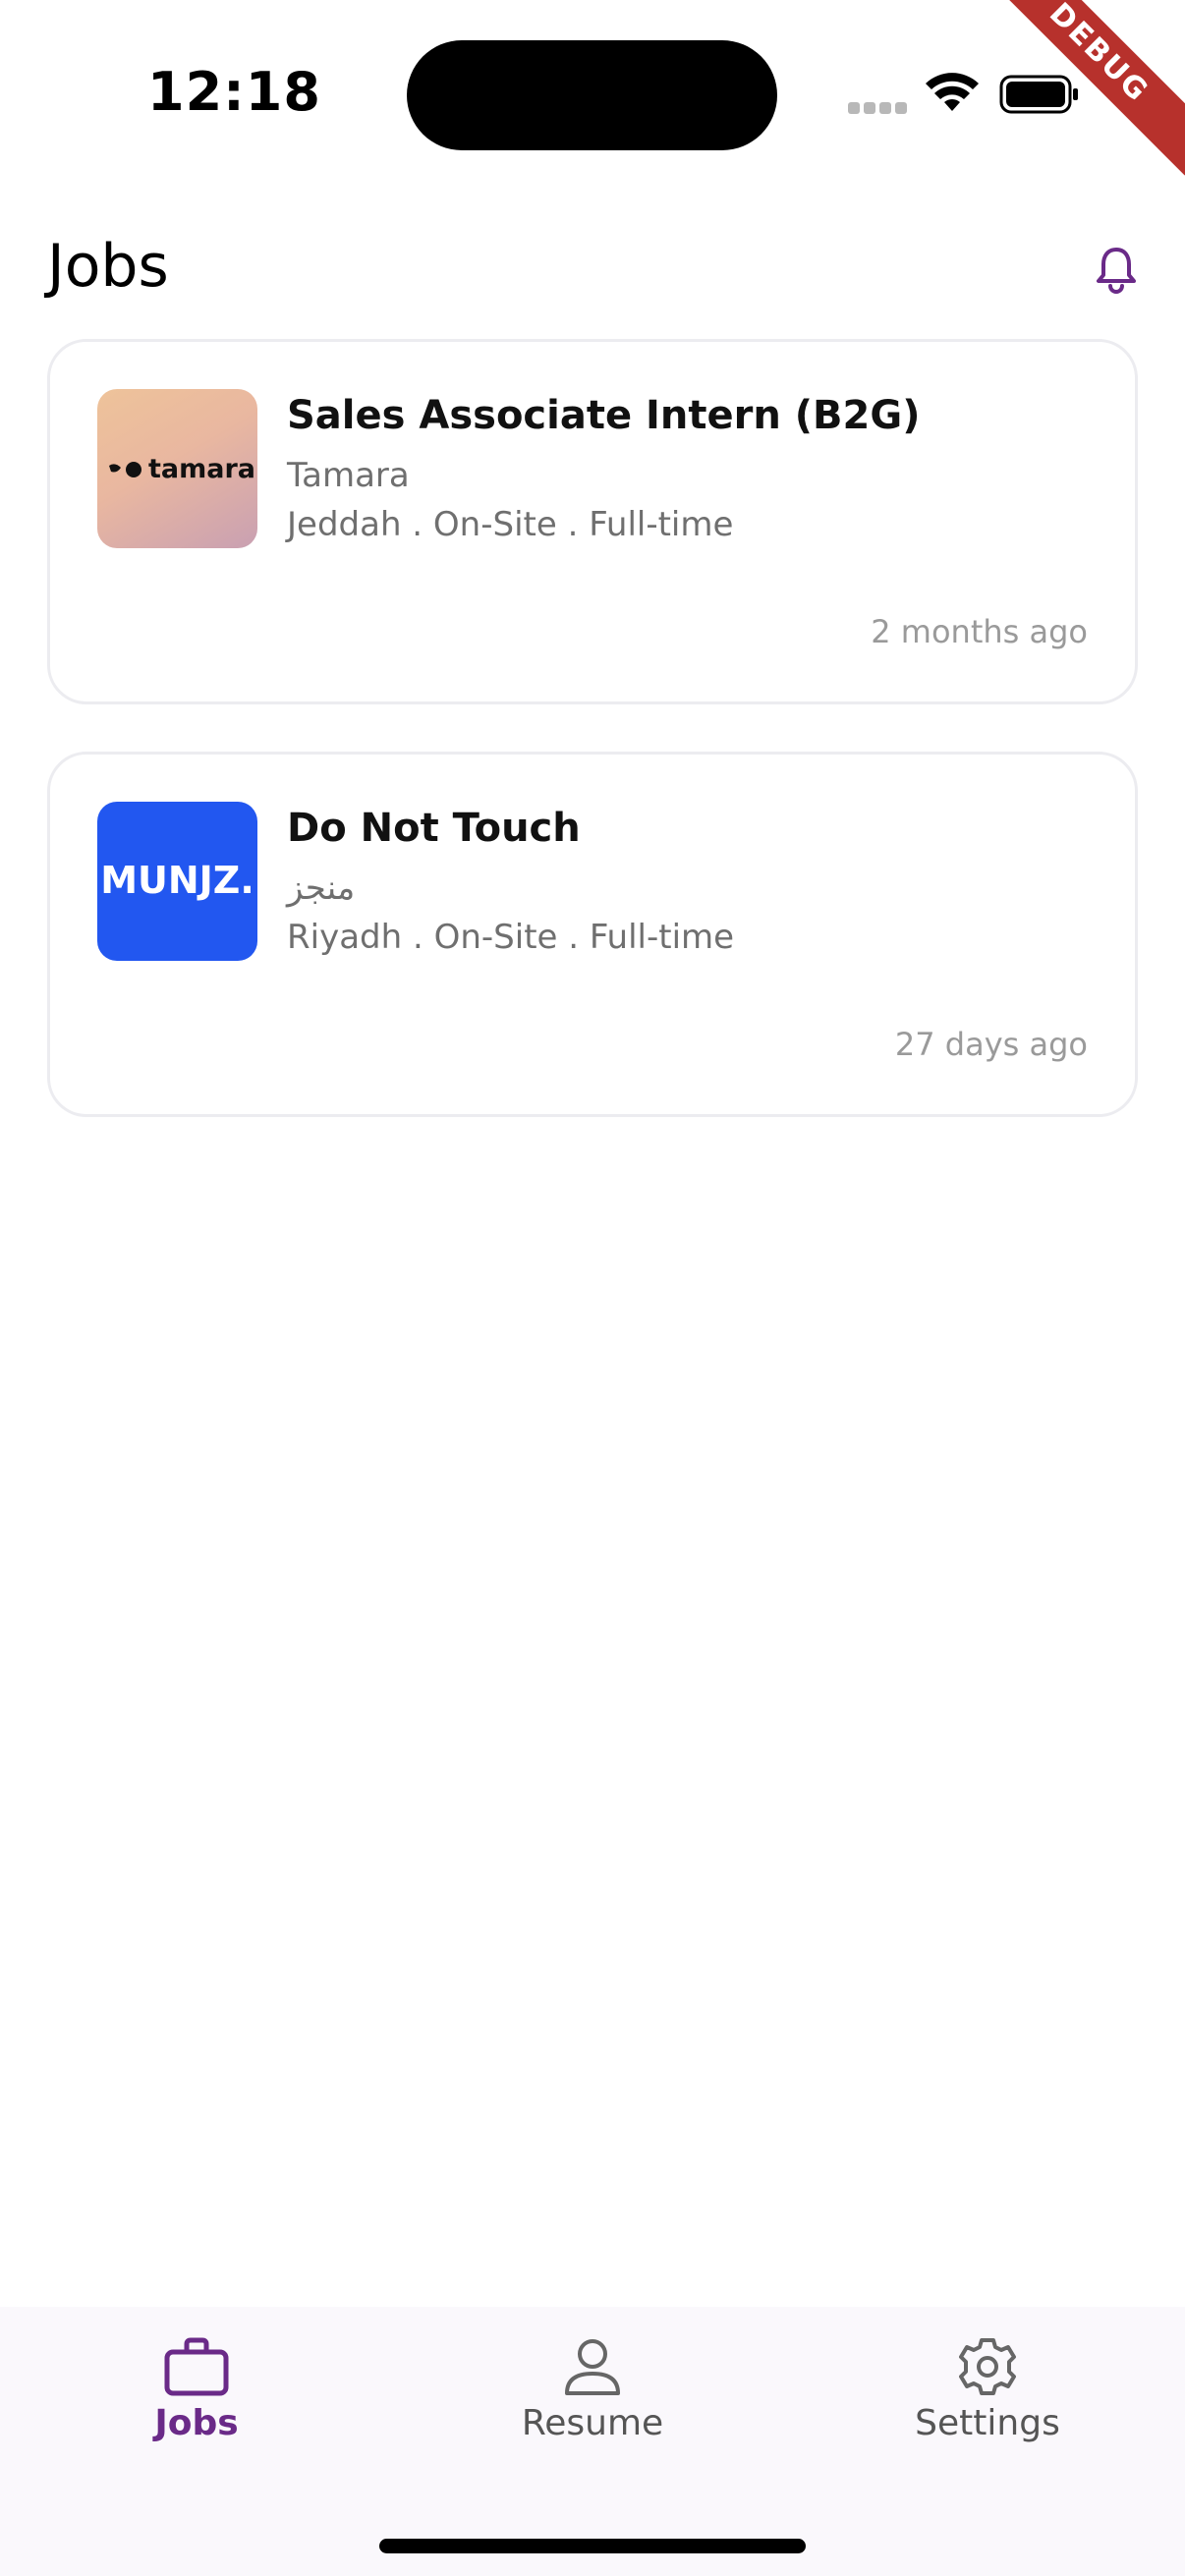  I want to click on company-logo: MUNJZ., so click(177, 881).